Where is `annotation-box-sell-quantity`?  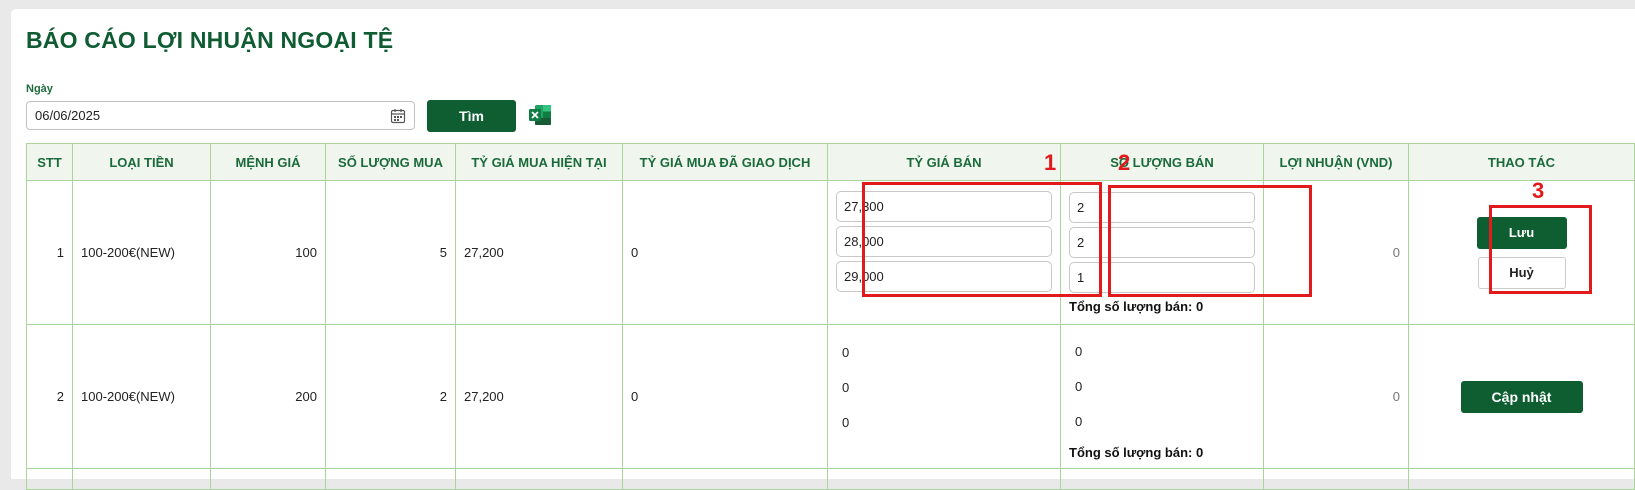 annotation-box-sell-quantity is located at coordinates (1210, 241).